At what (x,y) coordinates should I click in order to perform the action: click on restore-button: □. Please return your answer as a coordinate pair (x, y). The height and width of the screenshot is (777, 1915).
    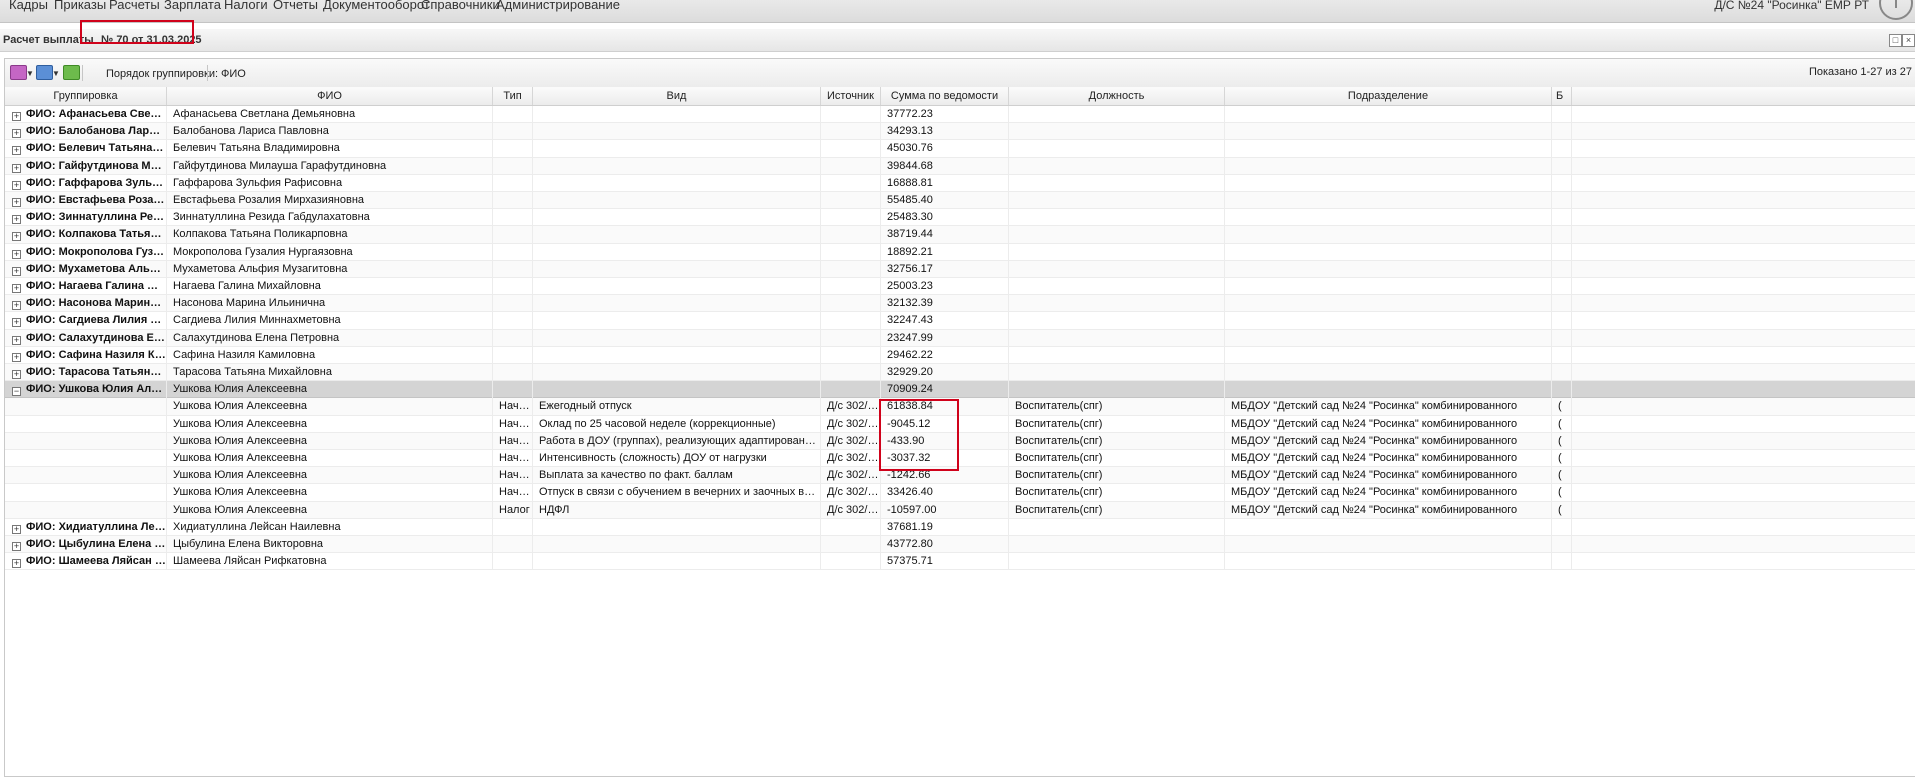
    Looking at the image, I should click on (1895, 40).